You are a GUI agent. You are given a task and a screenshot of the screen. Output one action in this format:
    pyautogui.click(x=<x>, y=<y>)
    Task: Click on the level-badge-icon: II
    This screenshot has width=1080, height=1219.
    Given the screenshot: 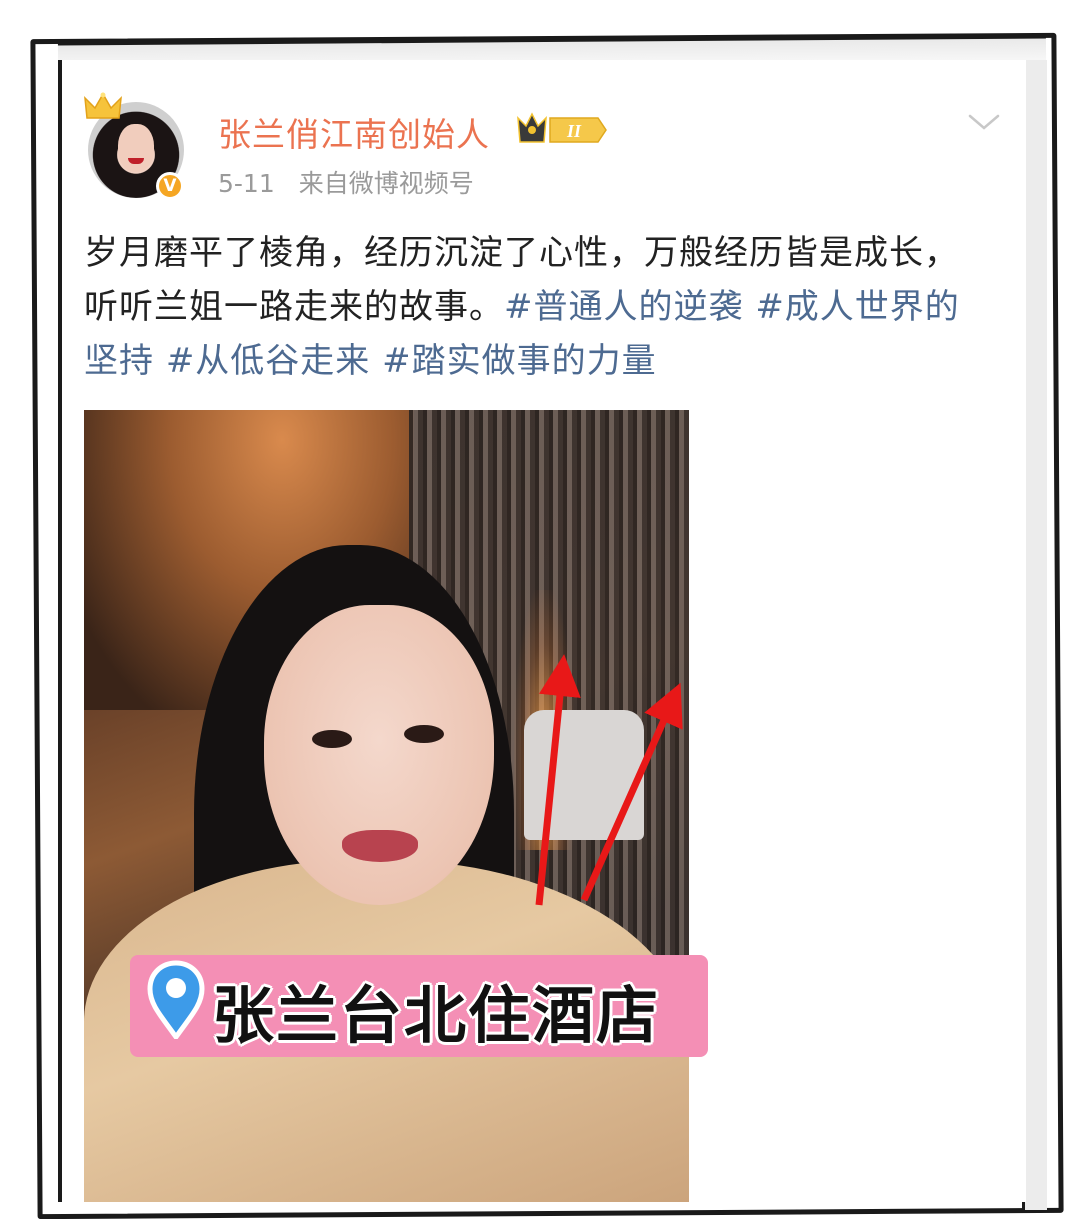 What is the action you would take?
    pyautogui.click(x=562, y=130)
    